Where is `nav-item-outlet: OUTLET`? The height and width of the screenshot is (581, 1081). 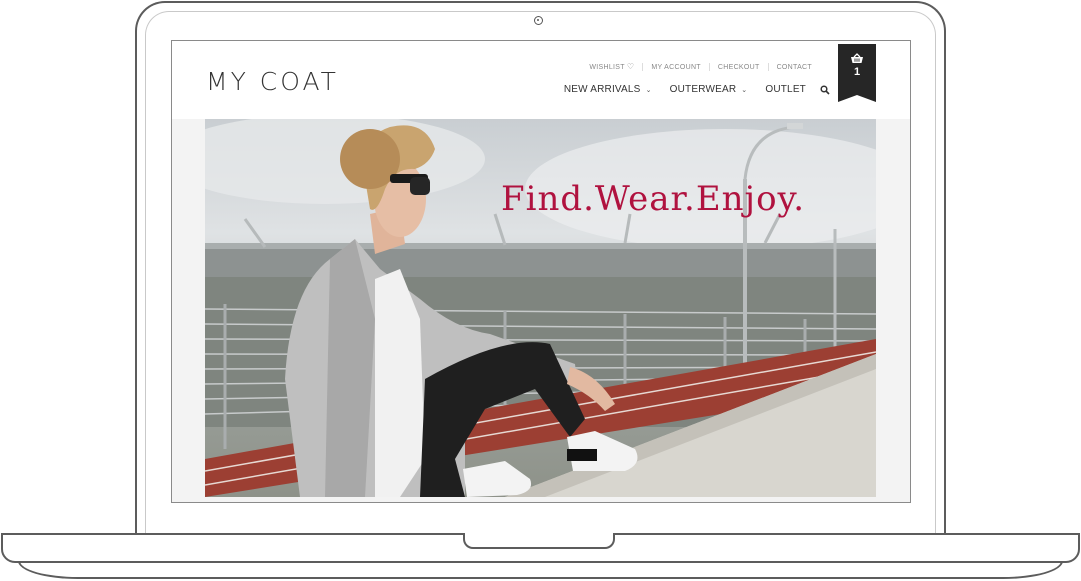
nav-item-outlet: OUTLET is located at coordinates (785, 89).